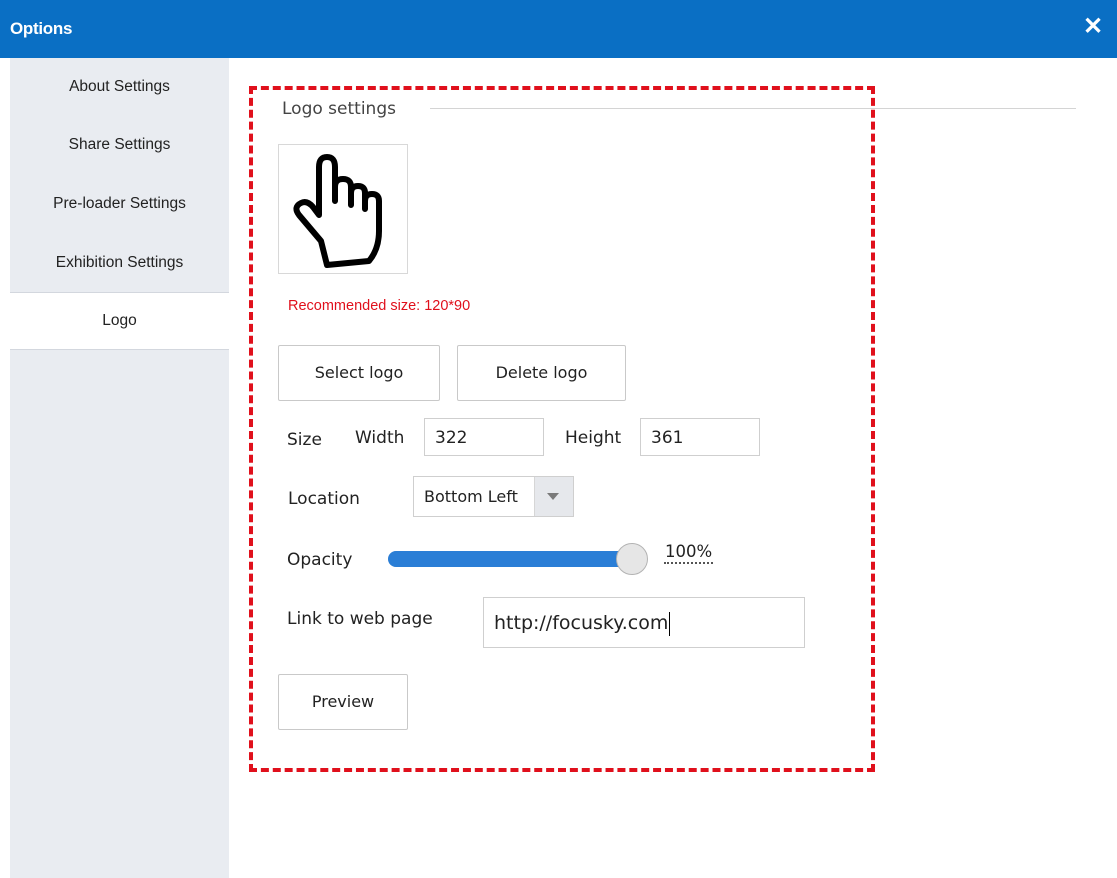  Describe the element at coordinates (471, 496) in the screenshot. I see `location-selected-value: Bottom Left` at that location.